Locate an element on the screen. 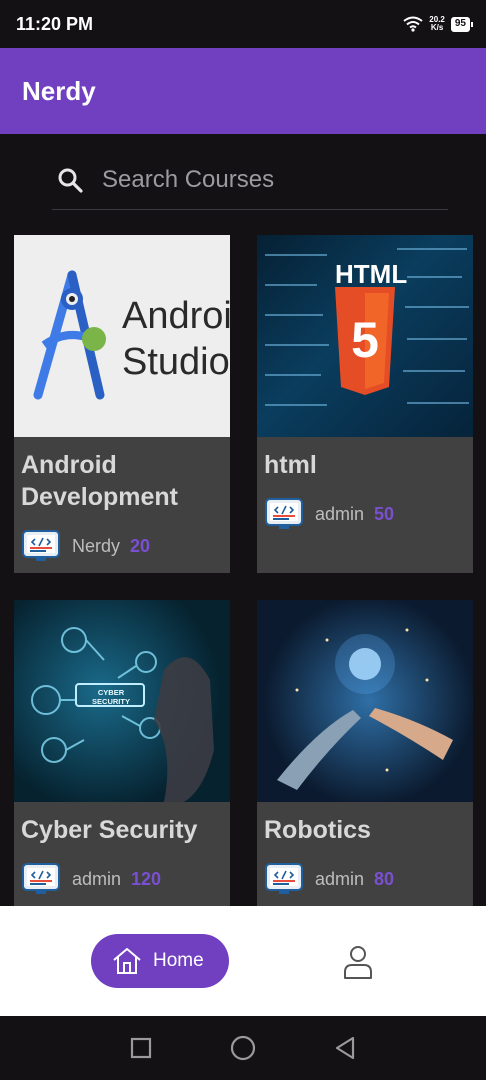 The height and width of the screenshot is (1080, 486). image-text-5: 5 is located at coordinates (365, 340).